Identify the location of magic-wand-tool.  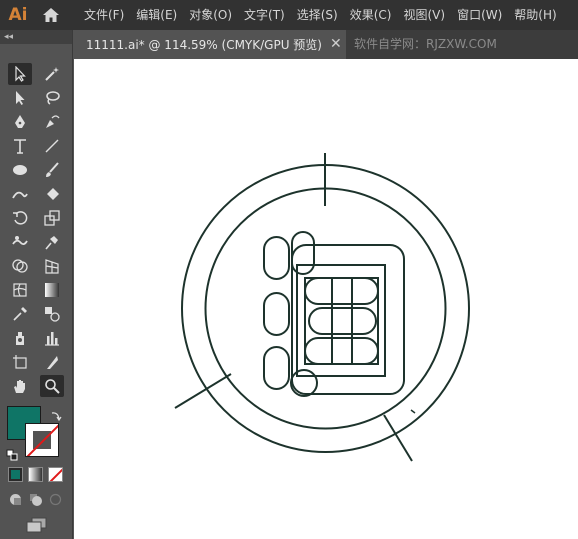
(52, 74).